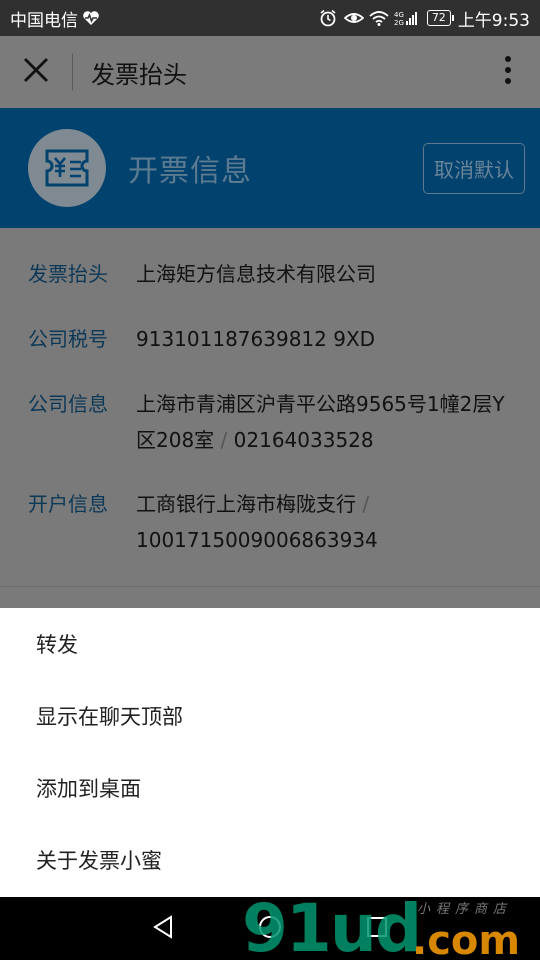 Image resolution: width=540 pixels, height=960 pixels. Describe the element at coordinates (256, 339) in the screenshot. I see `info-value: 913101187639812 9XD` at that location.